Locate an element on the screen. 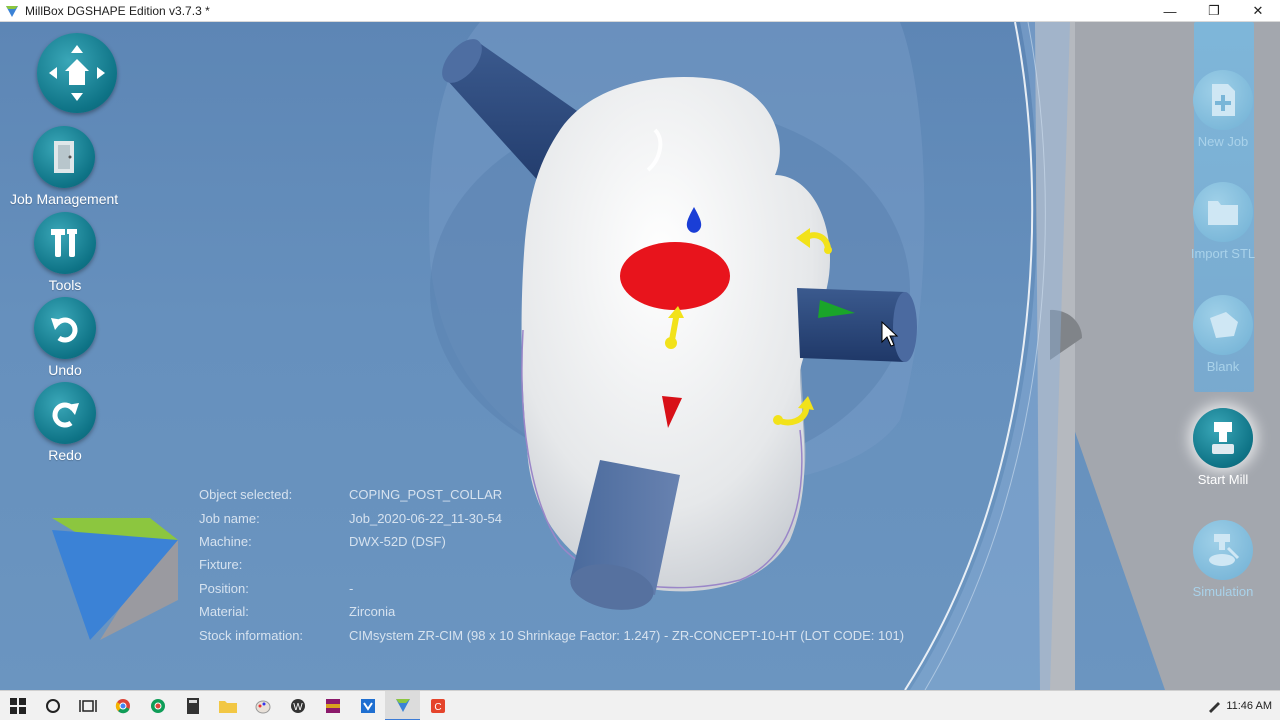  redo-button: Redo is located at coordinates (65, 422).